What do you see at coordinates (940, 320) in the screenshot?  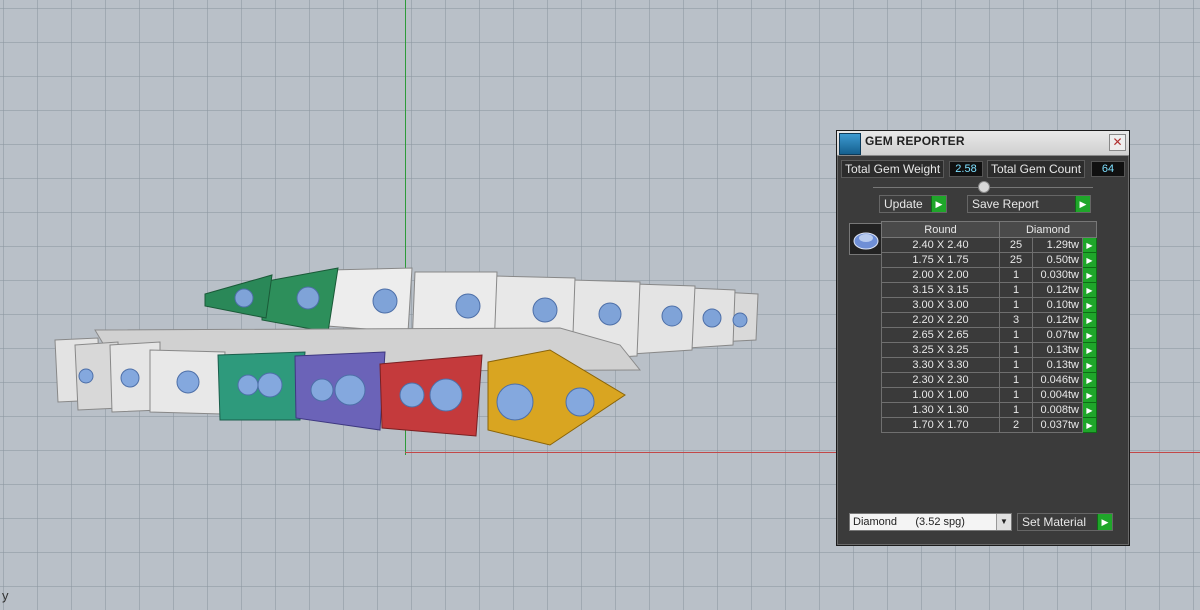 I see `gem-size-cell: 2.20 X 2.20` at bounding box center [940, 320].